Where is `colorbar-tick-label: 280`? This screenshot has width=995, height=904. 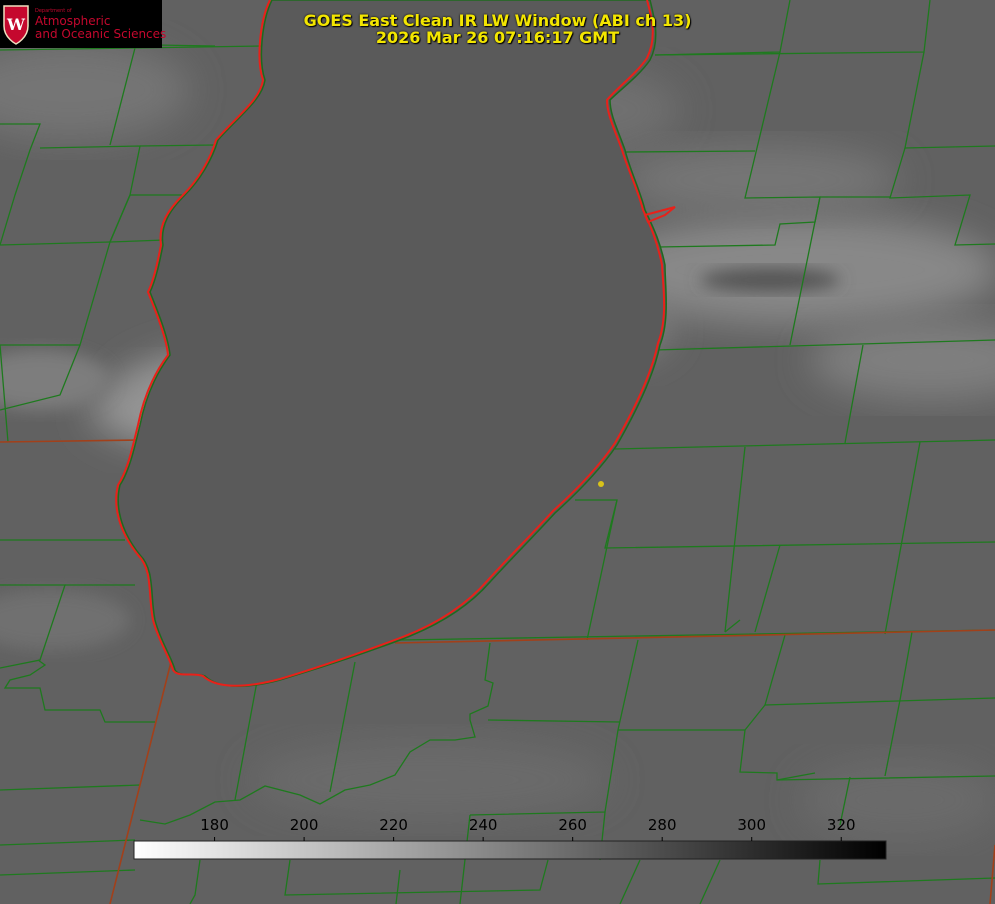 colorbar-tick-label: 280 is located at coordinates (662, 825).